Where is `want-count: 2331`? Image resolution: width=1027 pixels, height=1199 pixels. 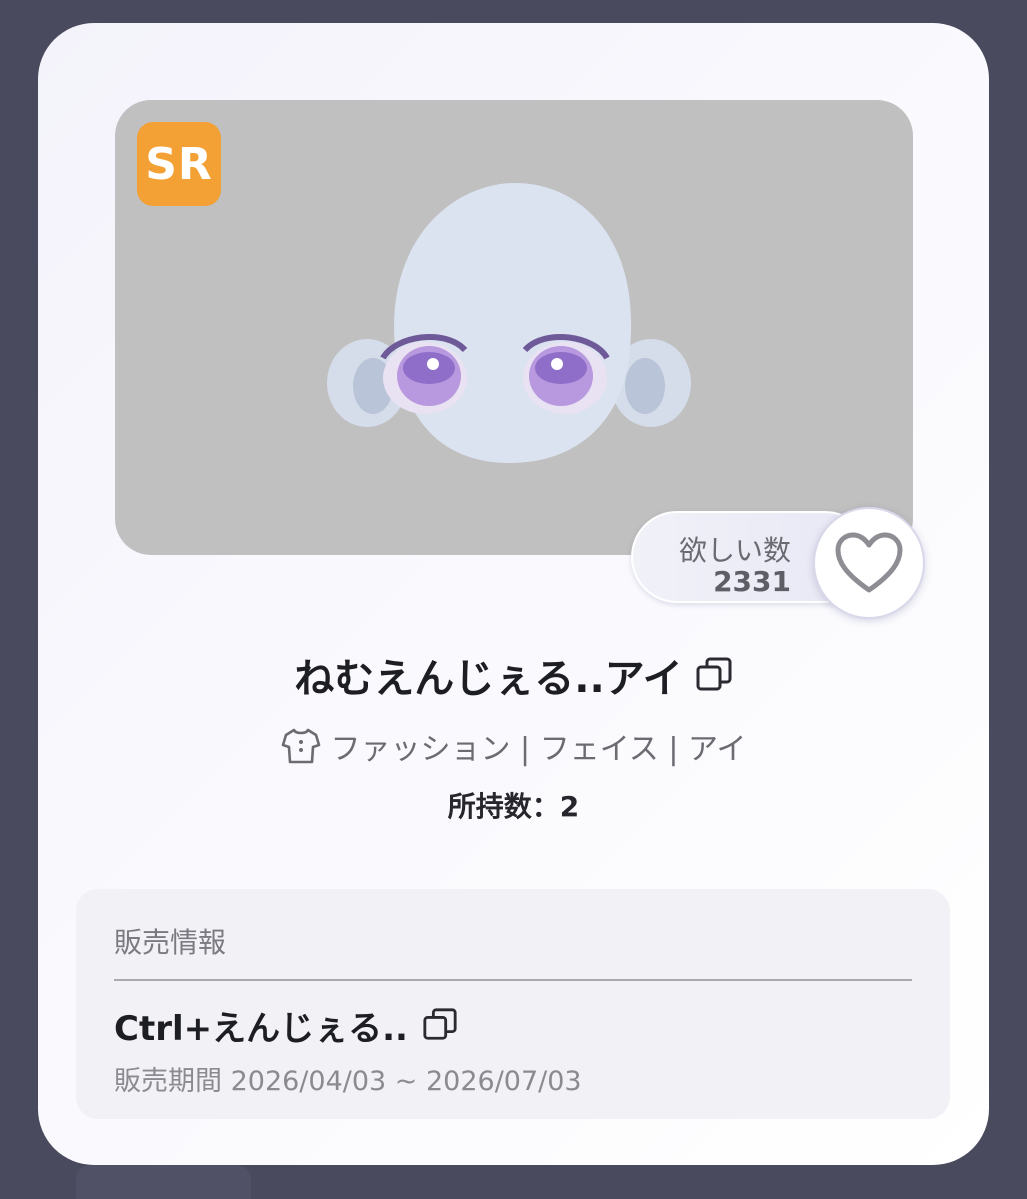 want-count: 2331 is located at coordinates (752, 581).